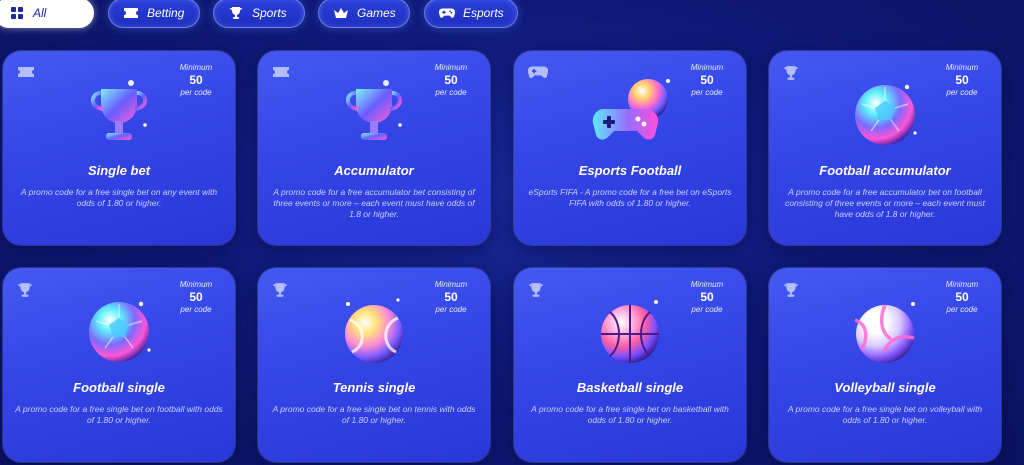 This screenshot has width=1024, height=465. What do you see at coordinates (630, 170) in the screenshot?
I see `card-title: Esports Football` at bounding box center [630, 170].